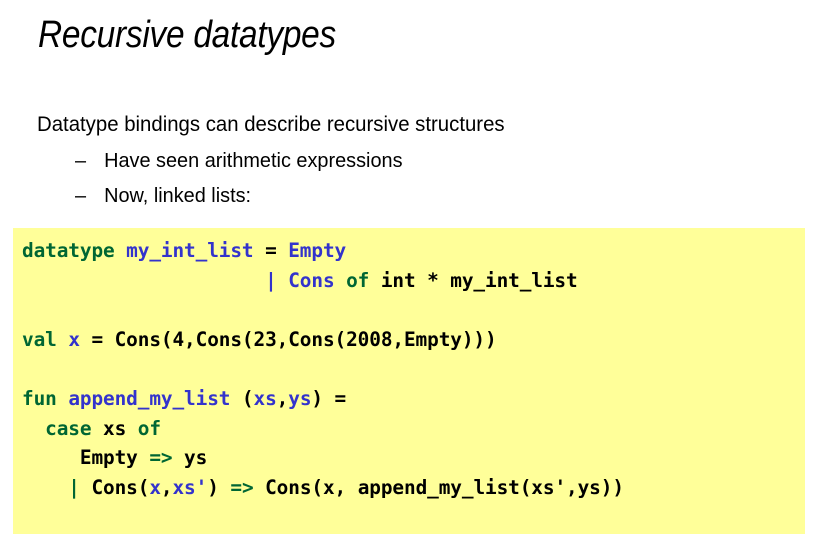  Describe the element at coordinates (438, 487) in the screenshot. I see `code-token: Cons(x, append_my_list(xs',ys))` at that location.